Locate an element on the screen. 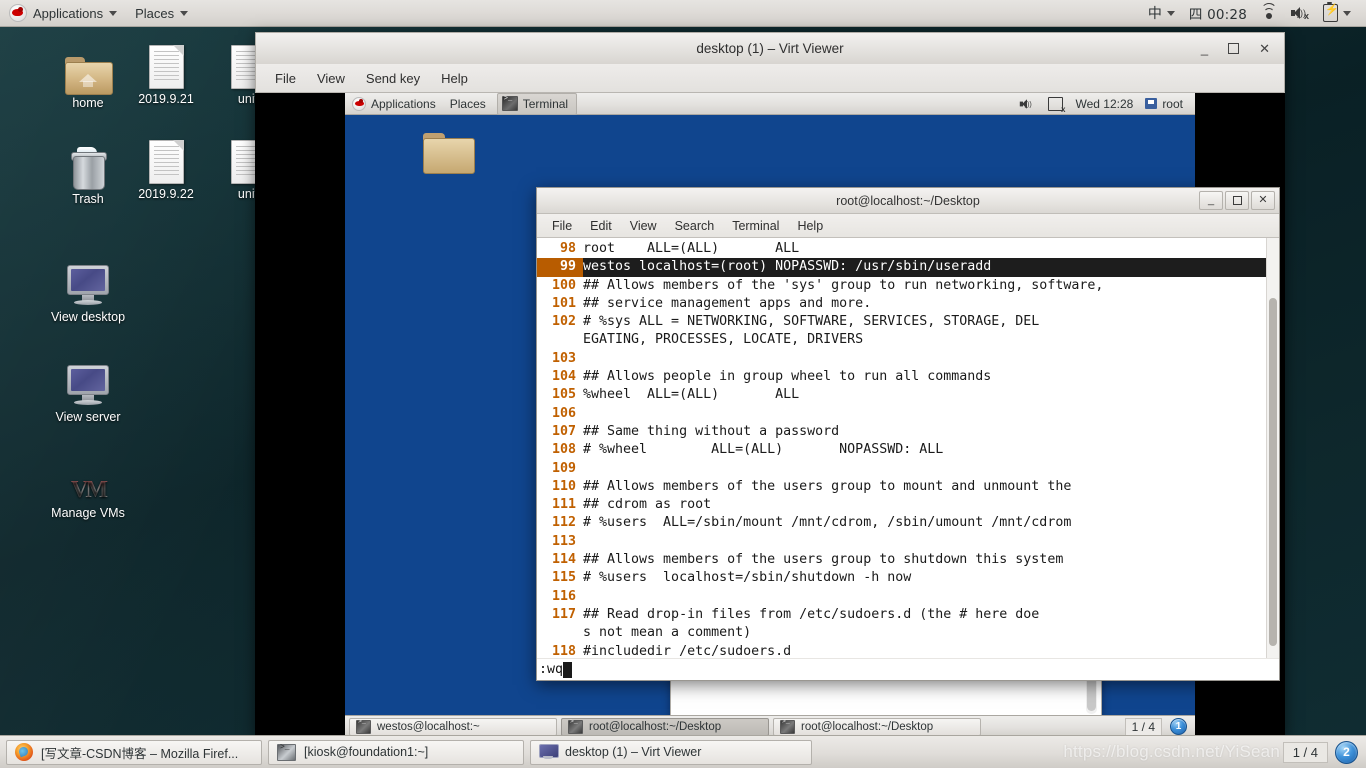 The image size is (1366, 768). host-taskbar-item-virt-viewer: desktop (1) – Virt Viewer is located at coordinates (671, 752).